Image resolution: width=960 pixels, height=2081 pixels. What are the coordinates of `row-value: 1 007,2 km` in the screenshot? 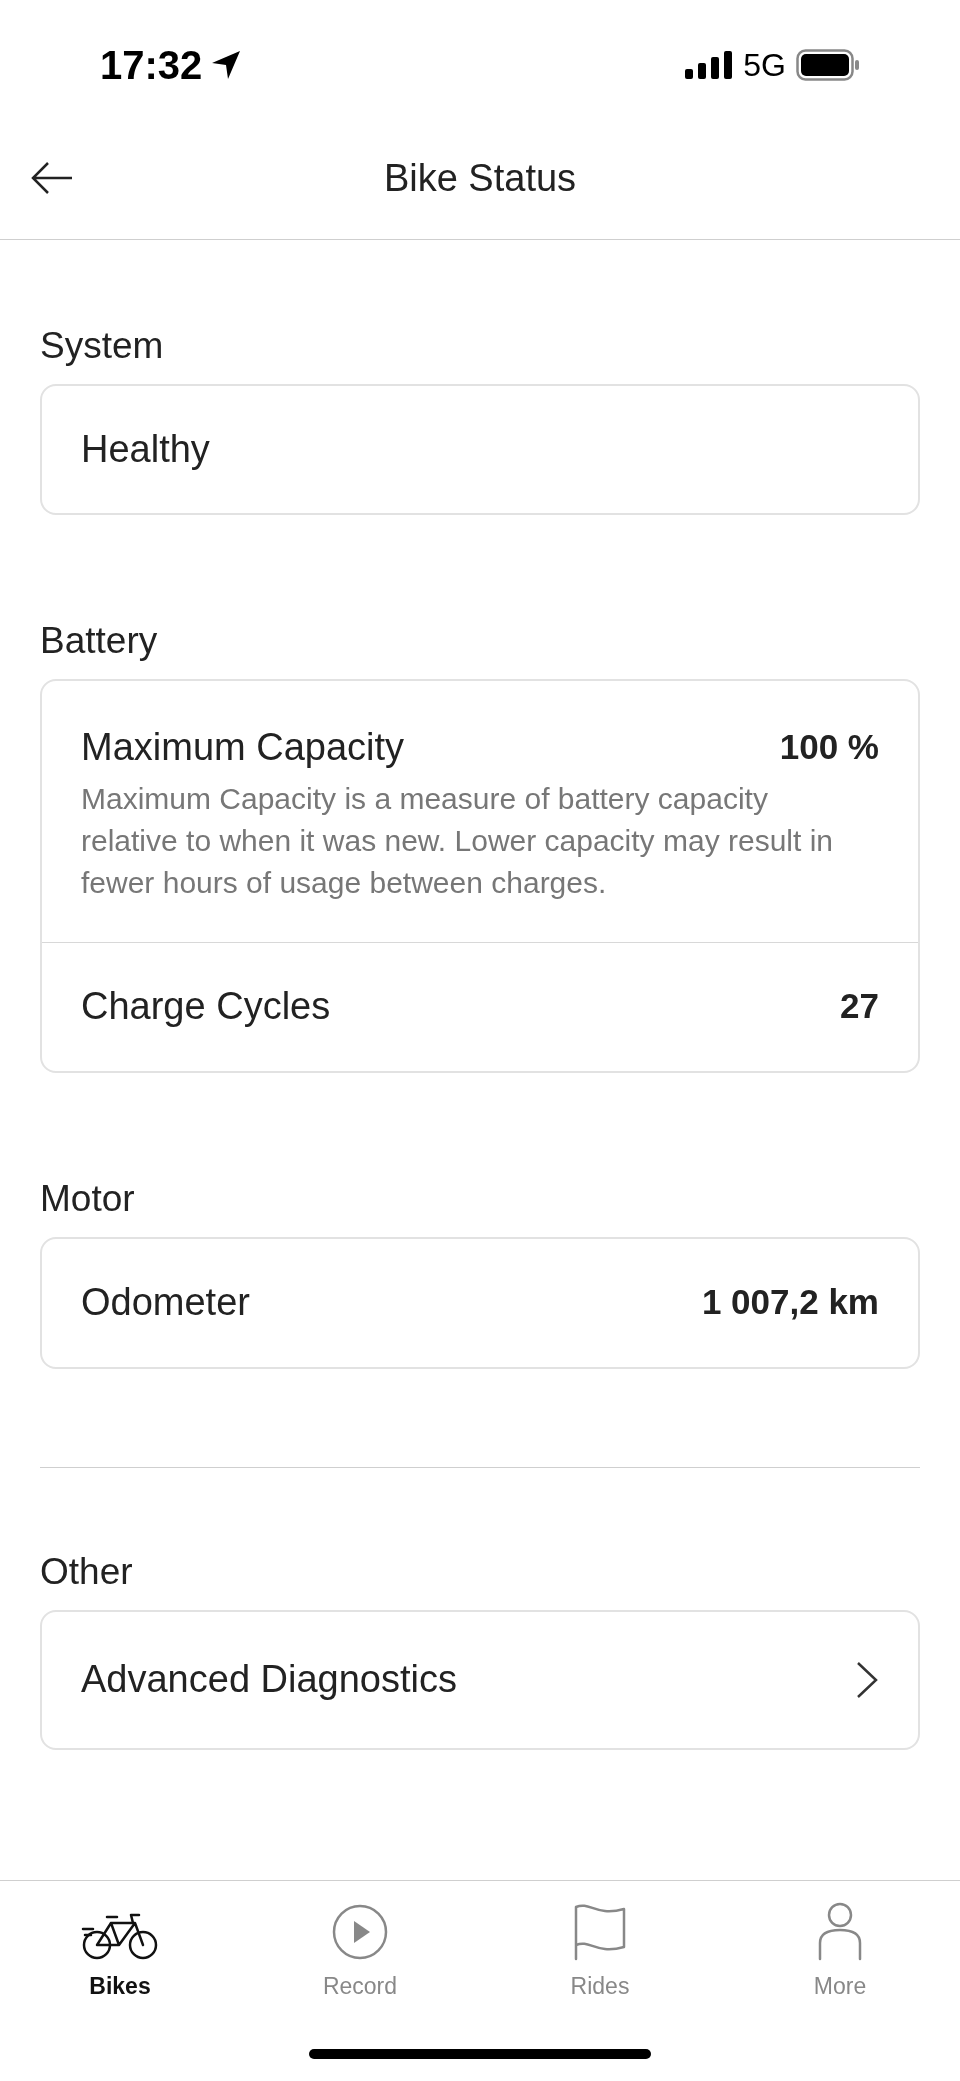 It's located at (790, 1302).